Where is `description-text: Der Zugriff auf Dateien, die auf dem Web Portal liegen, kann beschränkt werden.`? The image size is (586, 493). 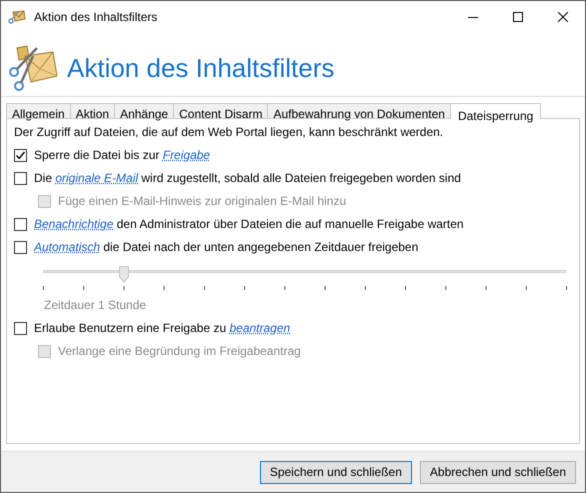
description-text: Der Zugriff auf Dateien, die auf dem Web Portal liegen, kann beschränkt werden. is located at coordinates (229, 132).